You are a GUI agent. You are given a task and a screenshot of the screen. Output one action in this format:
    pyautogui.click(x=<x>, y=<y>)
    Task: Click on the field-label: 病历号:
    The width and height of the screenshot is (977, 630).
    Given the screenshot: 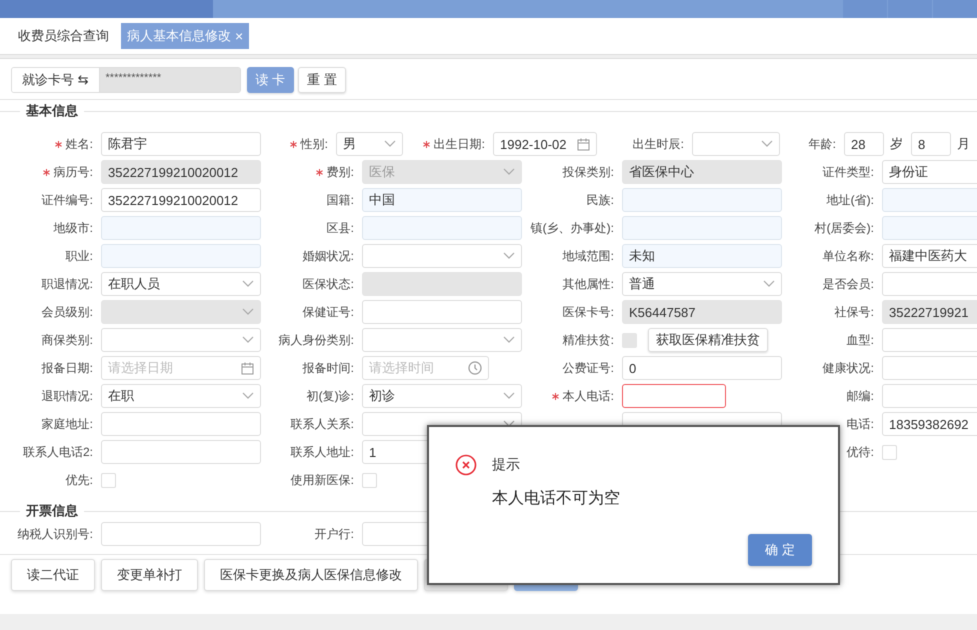 What is the action you would take?
    pyautogui.click(x=73, y=172)
    